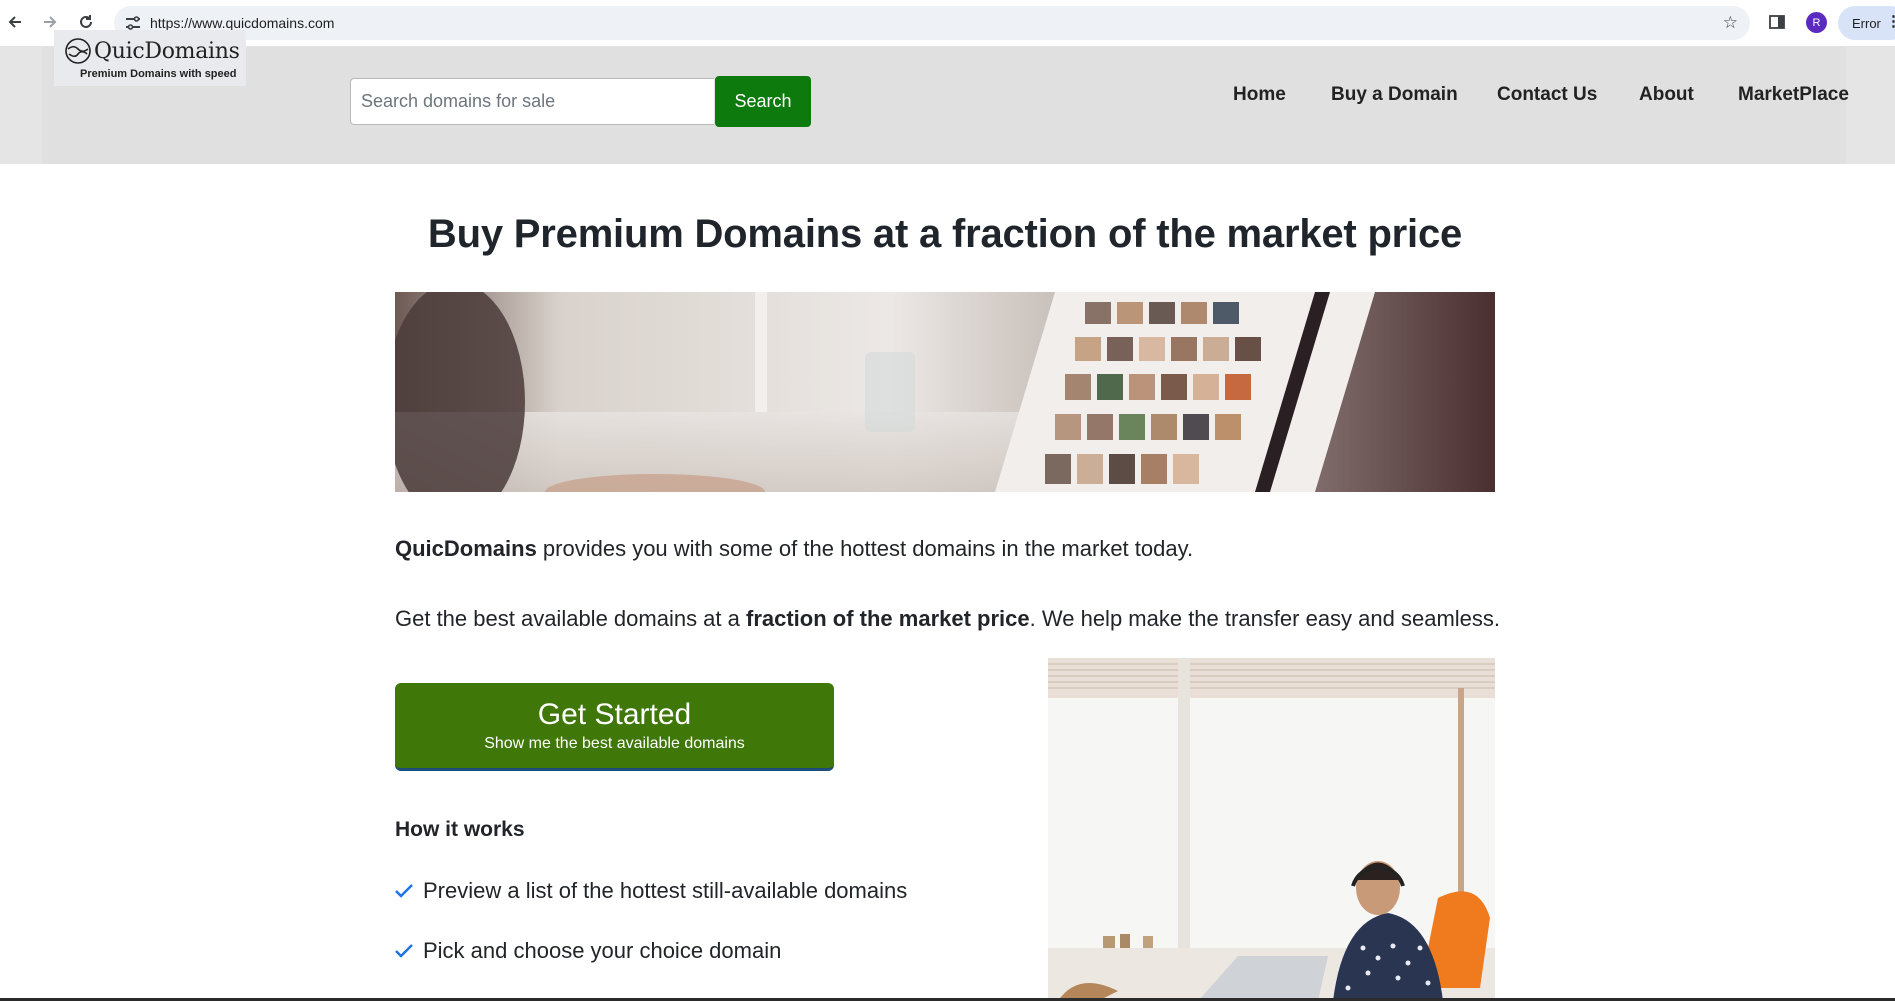  What do you see at coordinates (466, 548) in the screenshot?
I see `brand-name: QuicDomains` at bounding box center [466, 548].